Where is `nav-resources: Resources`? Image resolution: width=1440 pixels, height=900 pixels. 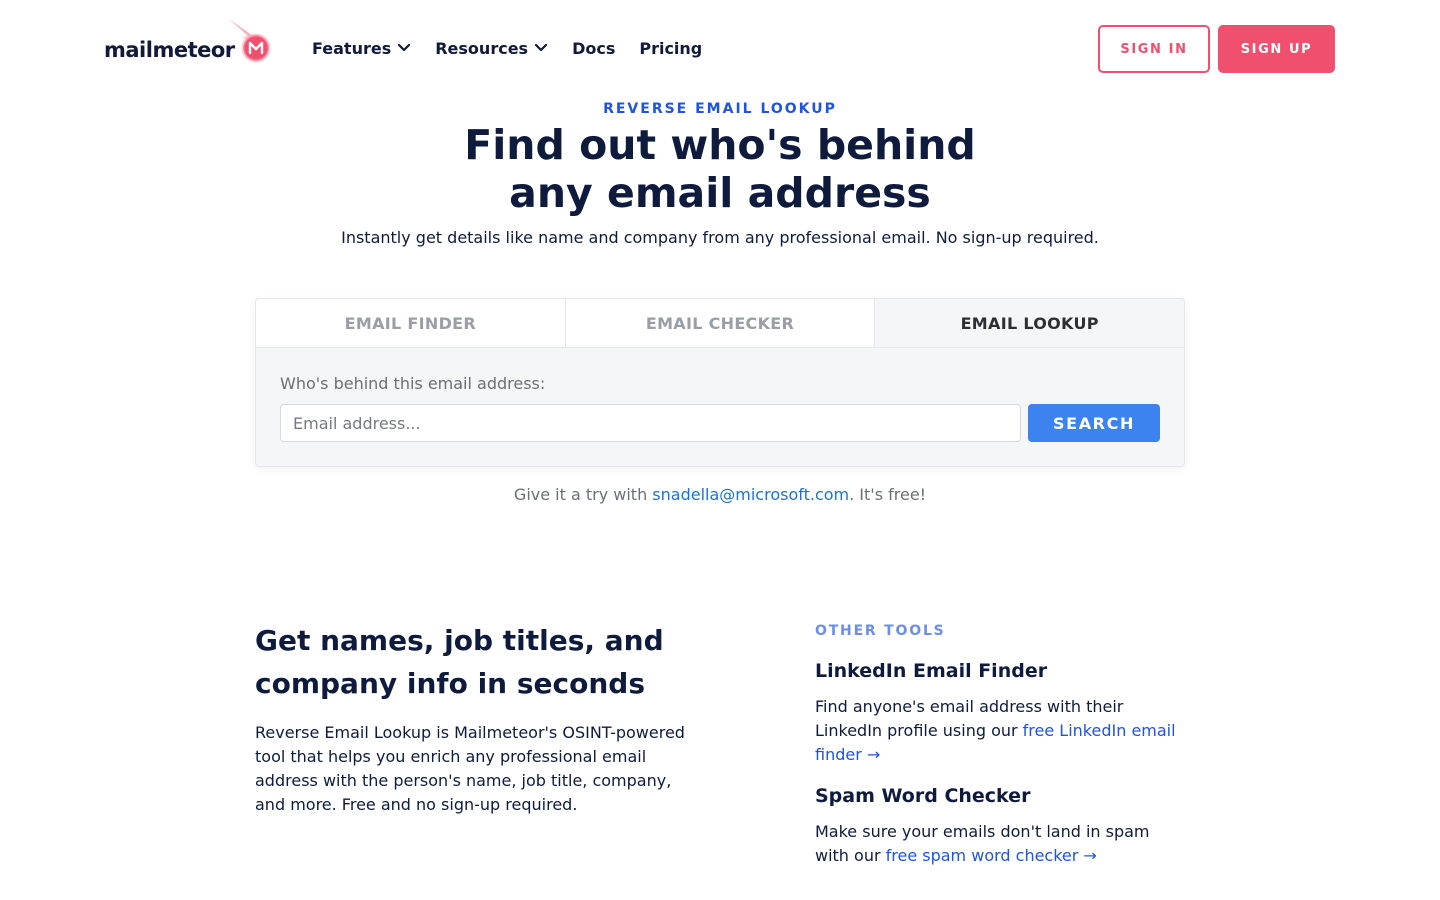 nav-resources: Resources is located at coordinates (491, 48).